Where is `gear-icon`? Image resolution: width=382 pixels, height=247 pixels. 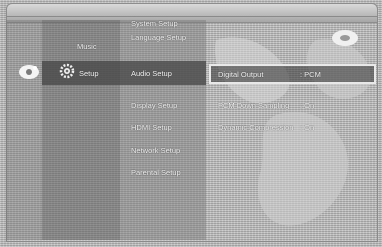 gear-icon is located at coordinates (67, 71).